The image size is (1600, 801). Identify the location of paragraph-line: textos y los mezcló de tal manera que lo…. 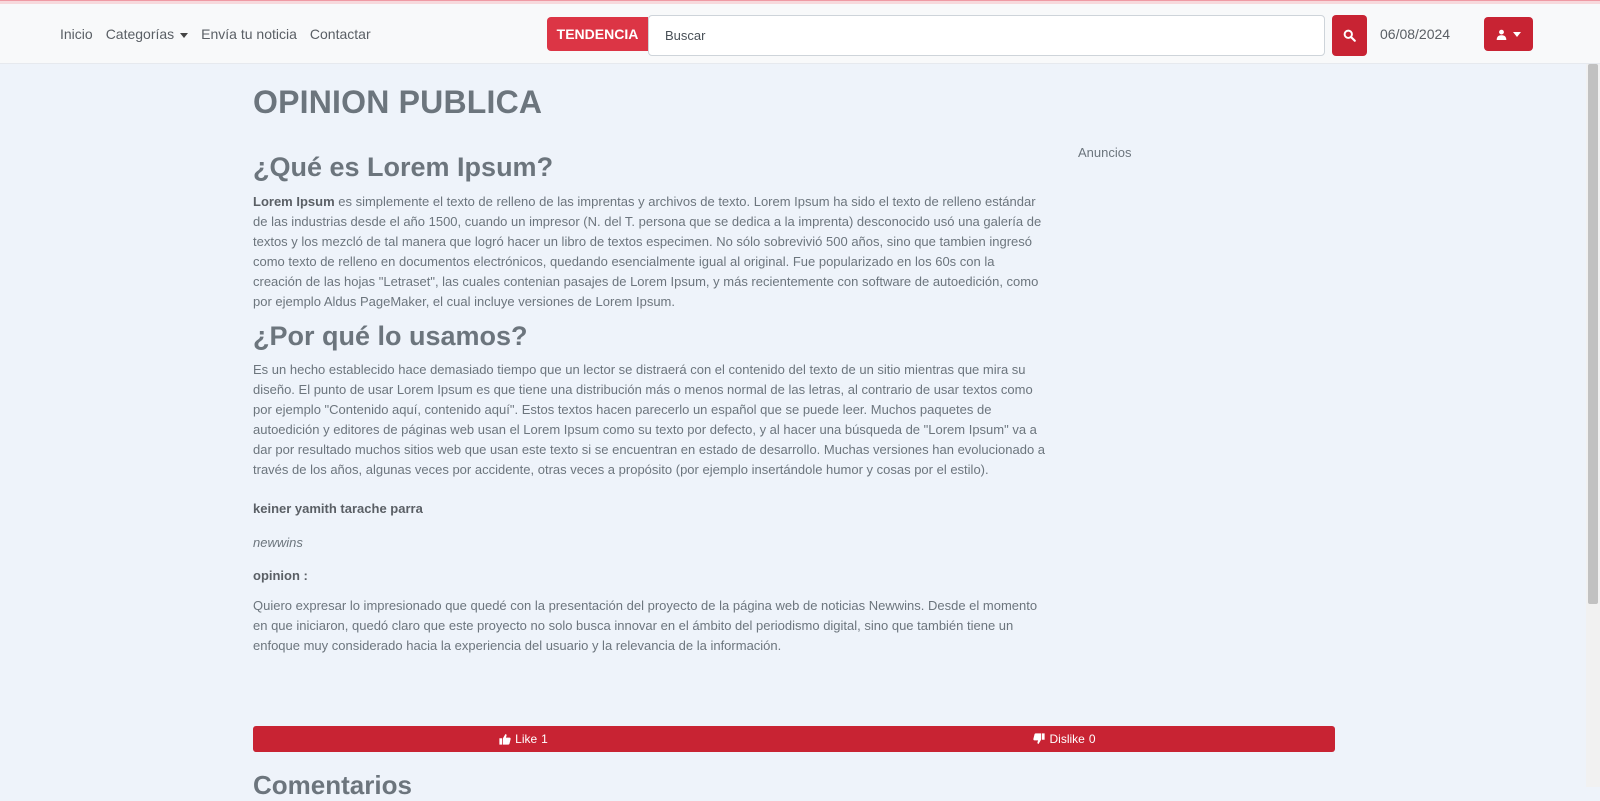
(642, 241).